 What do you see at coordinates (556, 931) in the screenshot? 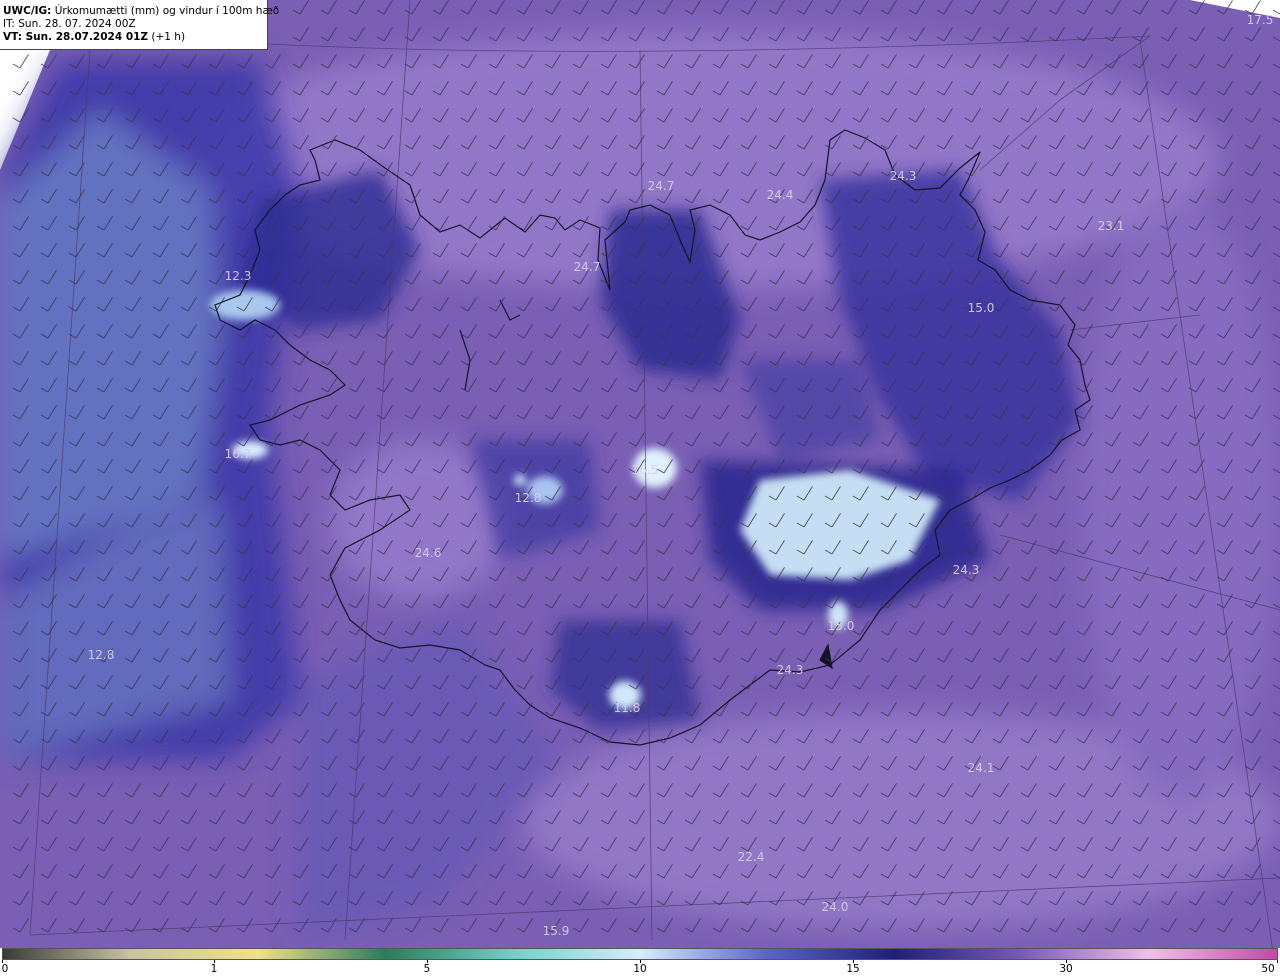
I see `map-value-label: 15.9` at bounding box center [556, 931].